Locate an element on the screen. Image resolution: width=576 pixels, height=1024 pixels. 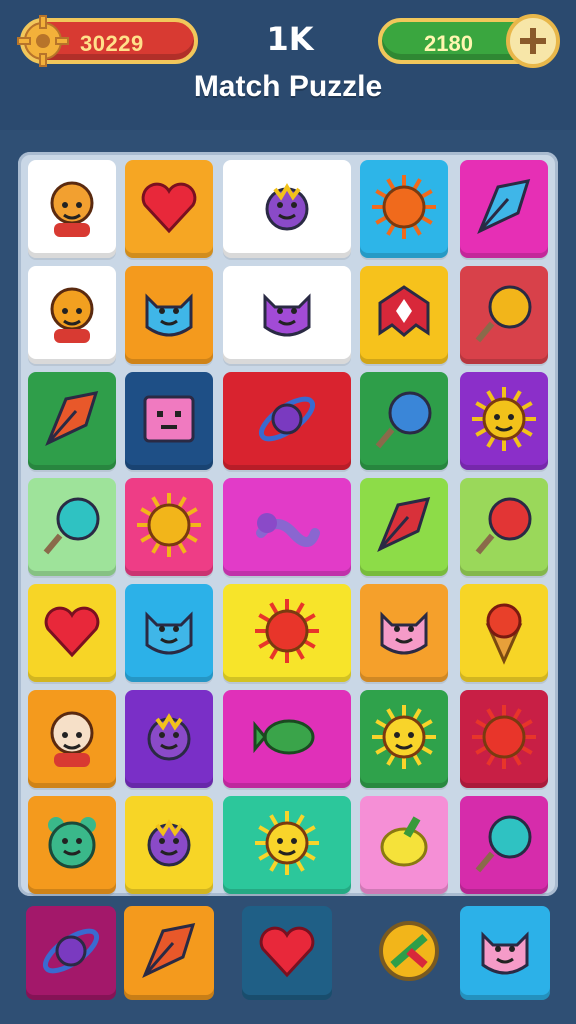
teal-racket-icon is located at coordinates (504, 845).